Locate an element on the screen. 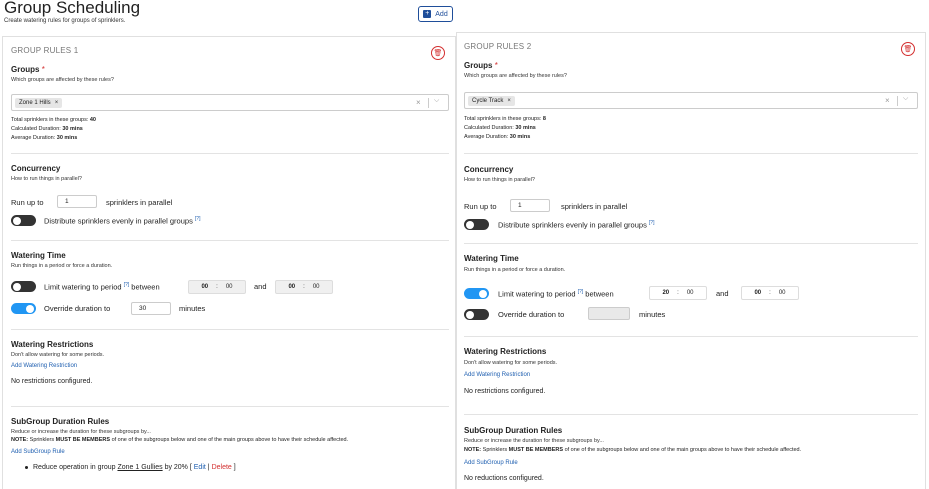 This screenshot has height=489, width=929. group-rules-header: GROUP RULES 2 is located at coordinates (498, 46).